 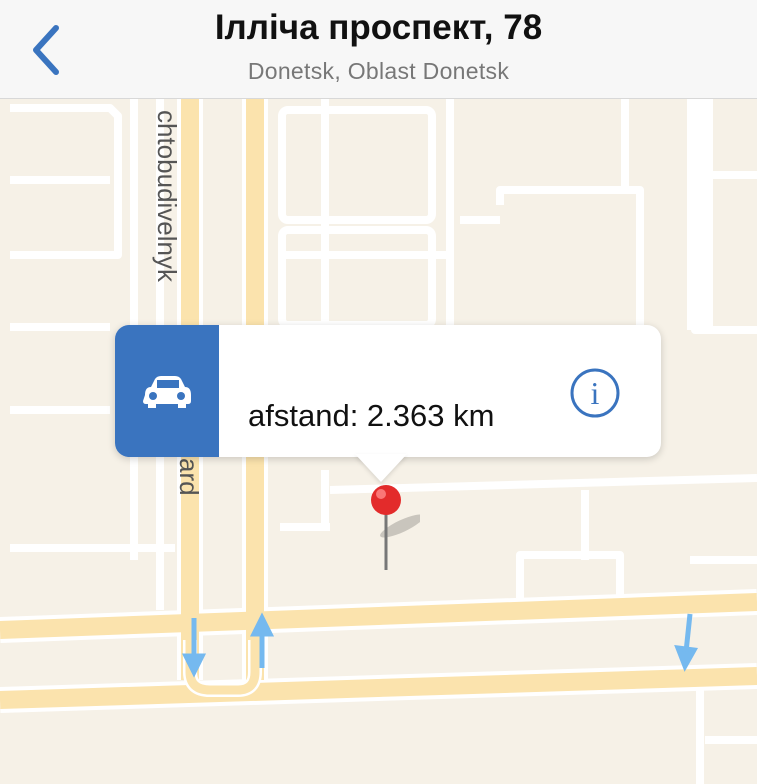 I want to click on car-icon, so click(x=167, y=392).